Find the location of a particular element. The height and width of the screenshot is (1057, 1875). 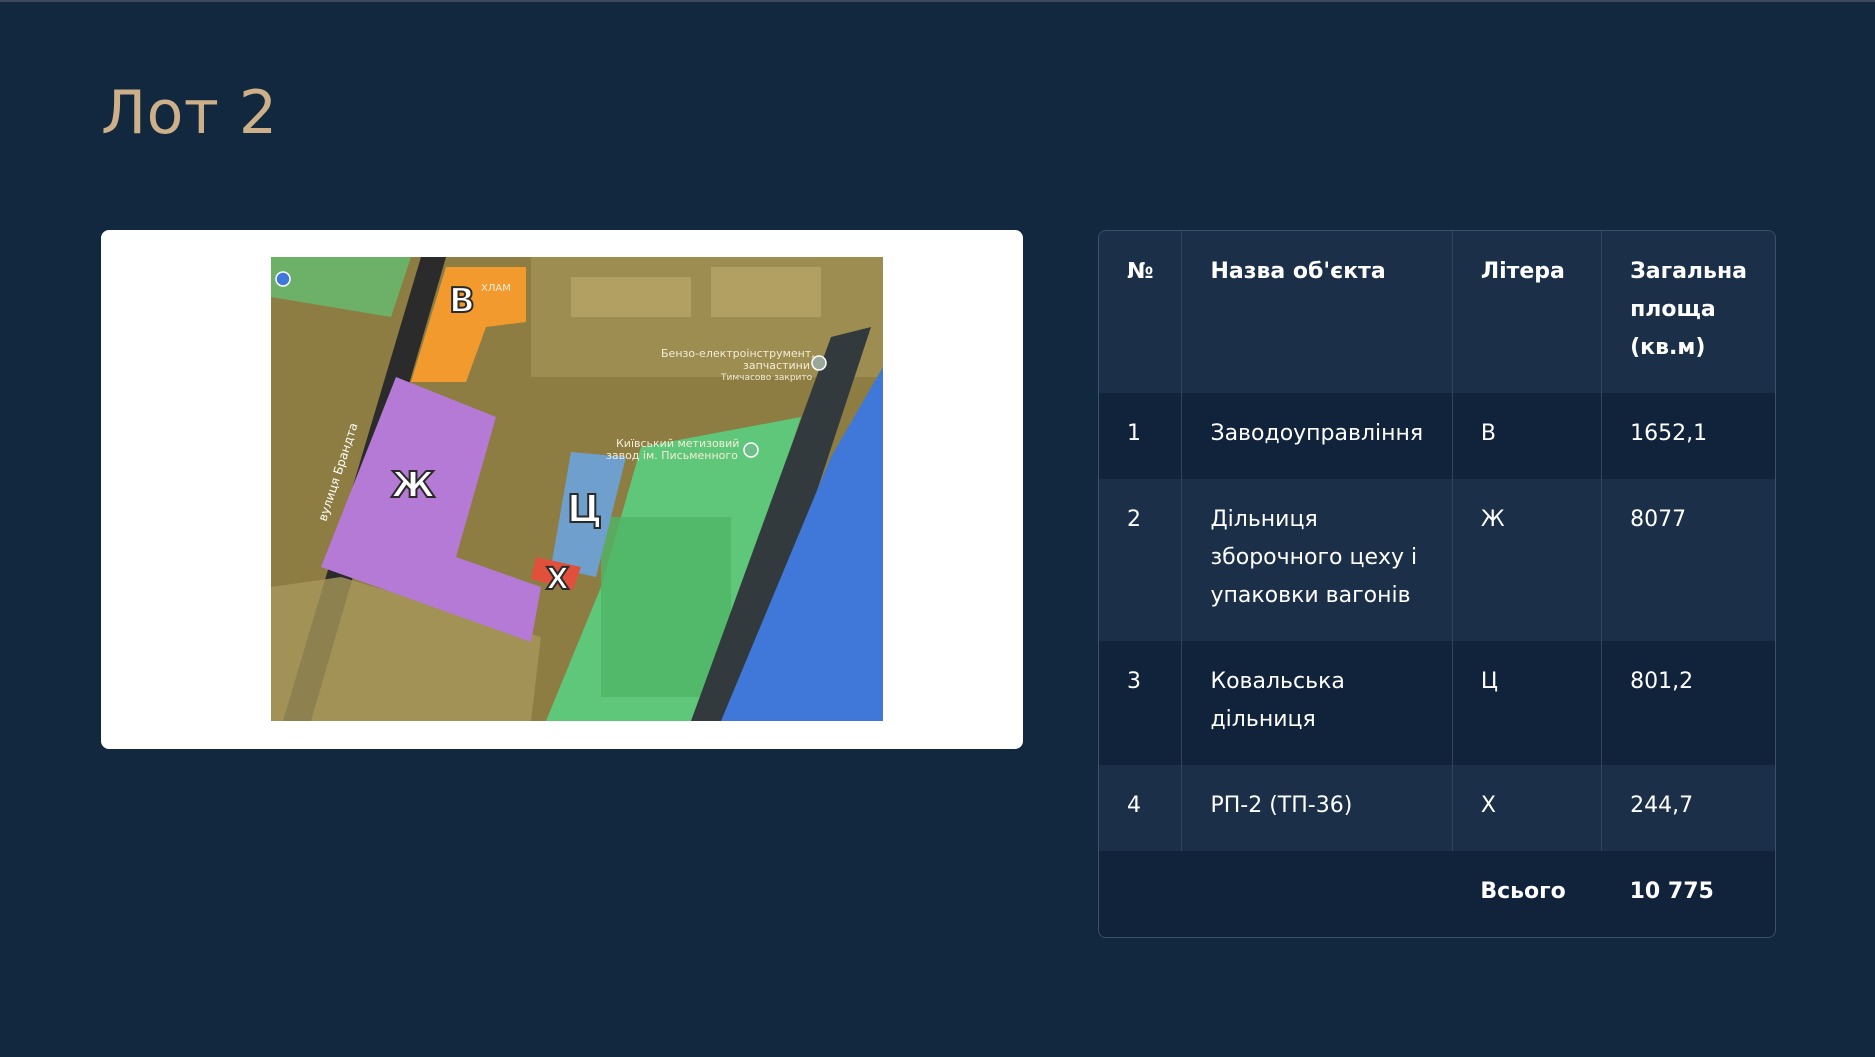

poi1-line2: запчастини is located at coordinates (776, 365).